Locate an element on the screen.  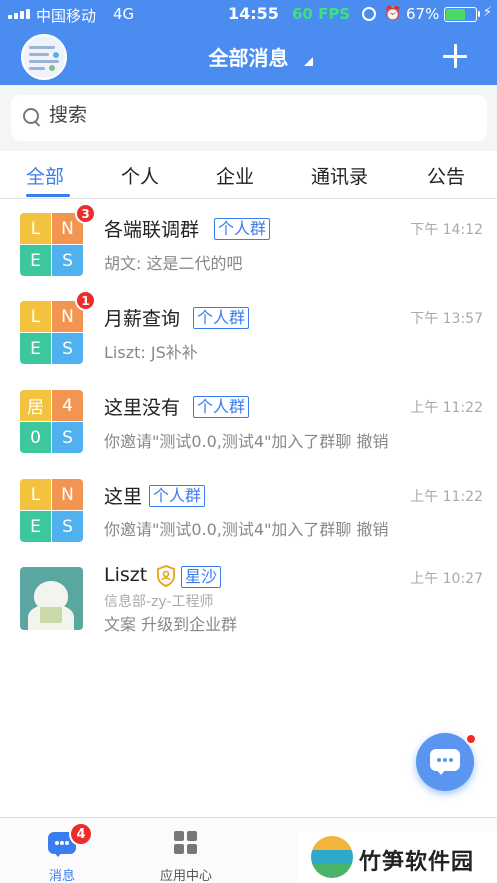
fps-counter: 60 FPS is located at coordinates (321, 14).